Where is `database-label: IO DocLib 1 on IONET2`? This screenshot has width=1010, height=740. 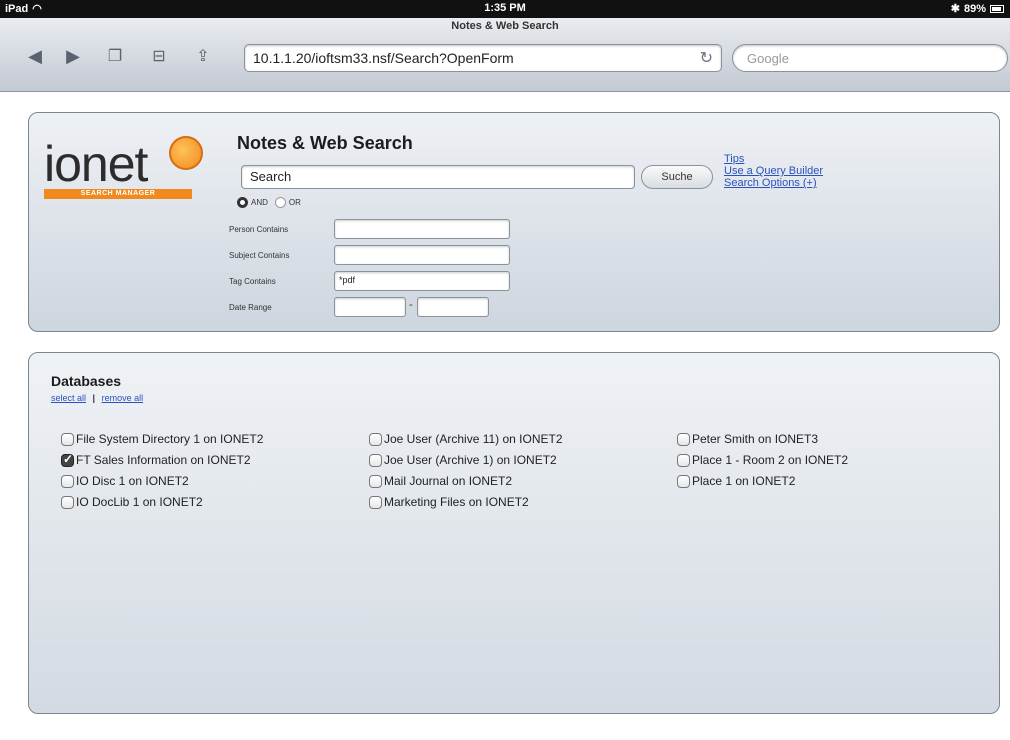
database-label: IO DocLib 1 on IONET2 is located at coordinates (139, 502).